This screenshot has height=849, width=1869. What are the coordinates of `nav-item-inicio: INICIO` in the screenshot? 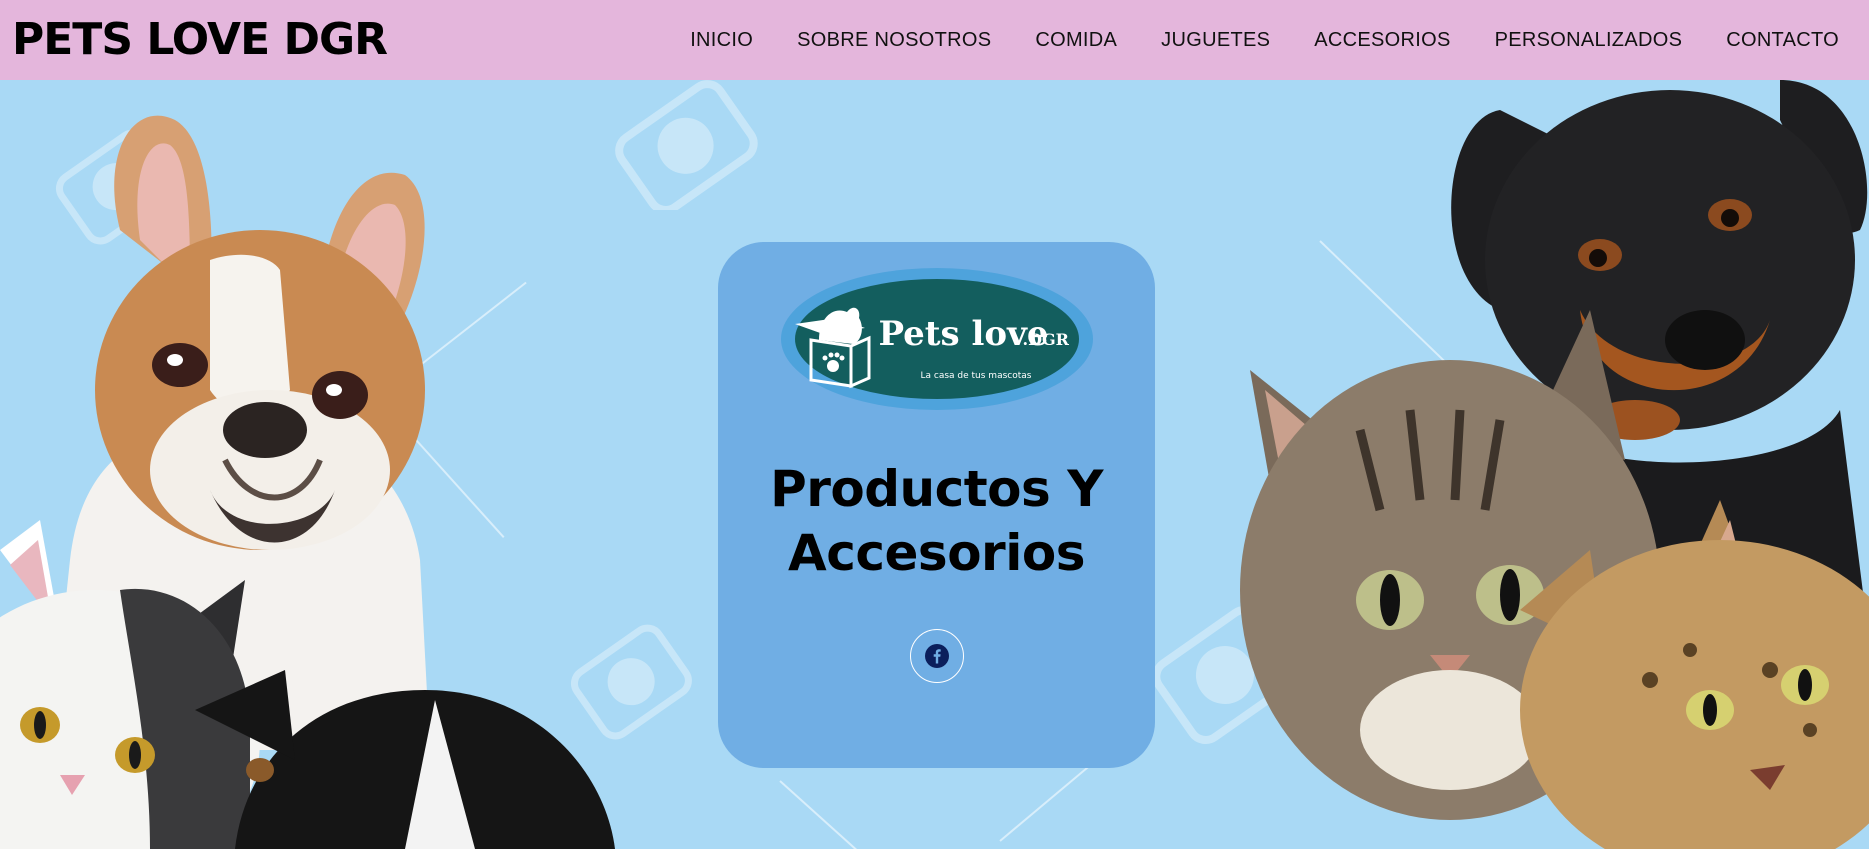 It's located at (721, 40).